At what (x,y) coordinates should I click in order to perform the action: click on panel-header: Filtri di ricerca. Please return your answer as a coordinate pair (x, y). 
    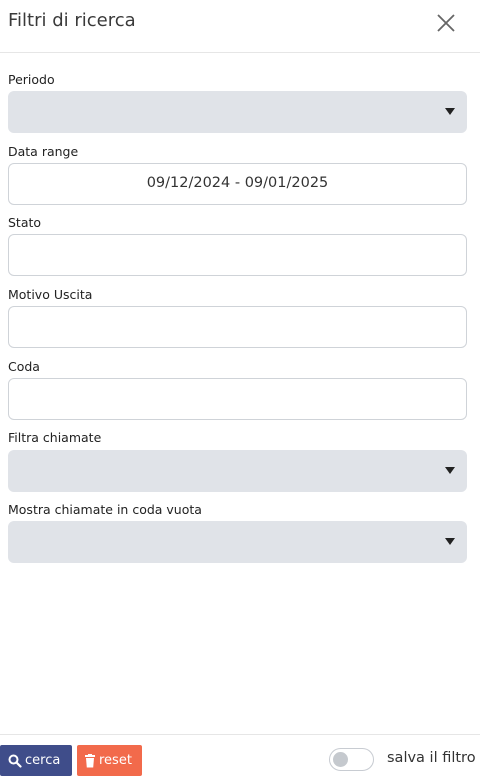
    Looking at the image, I should click on (240, 26).